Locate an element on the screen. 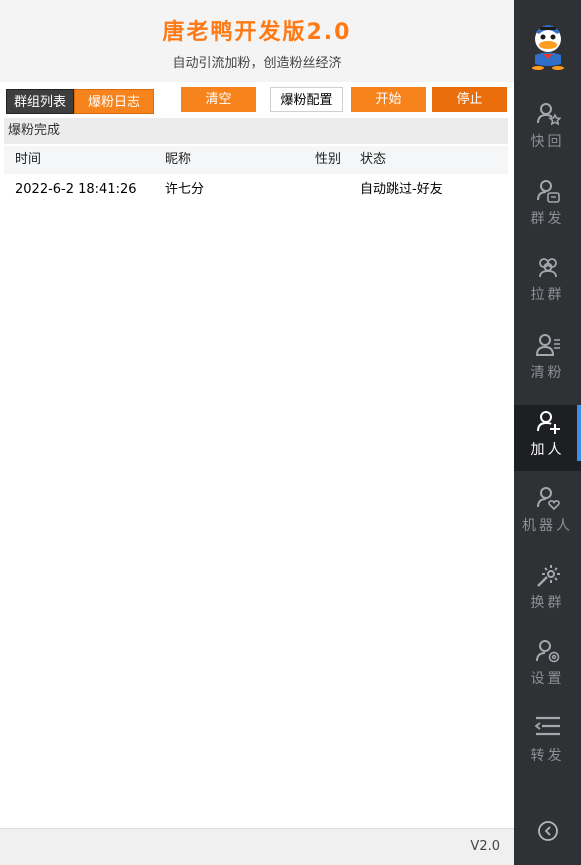 This screenshot has height=865, width=581. person-list-icon is located at coordinates (547, 345).